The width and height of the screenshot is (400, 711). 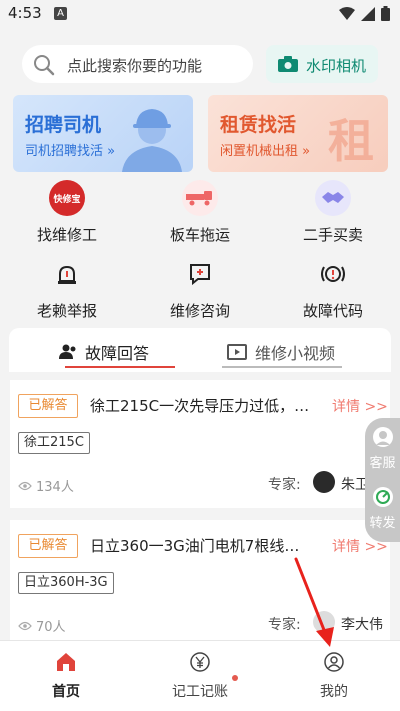 I want to click on tab-repair-videos: 维修小视频, so click(x=281, y=352).